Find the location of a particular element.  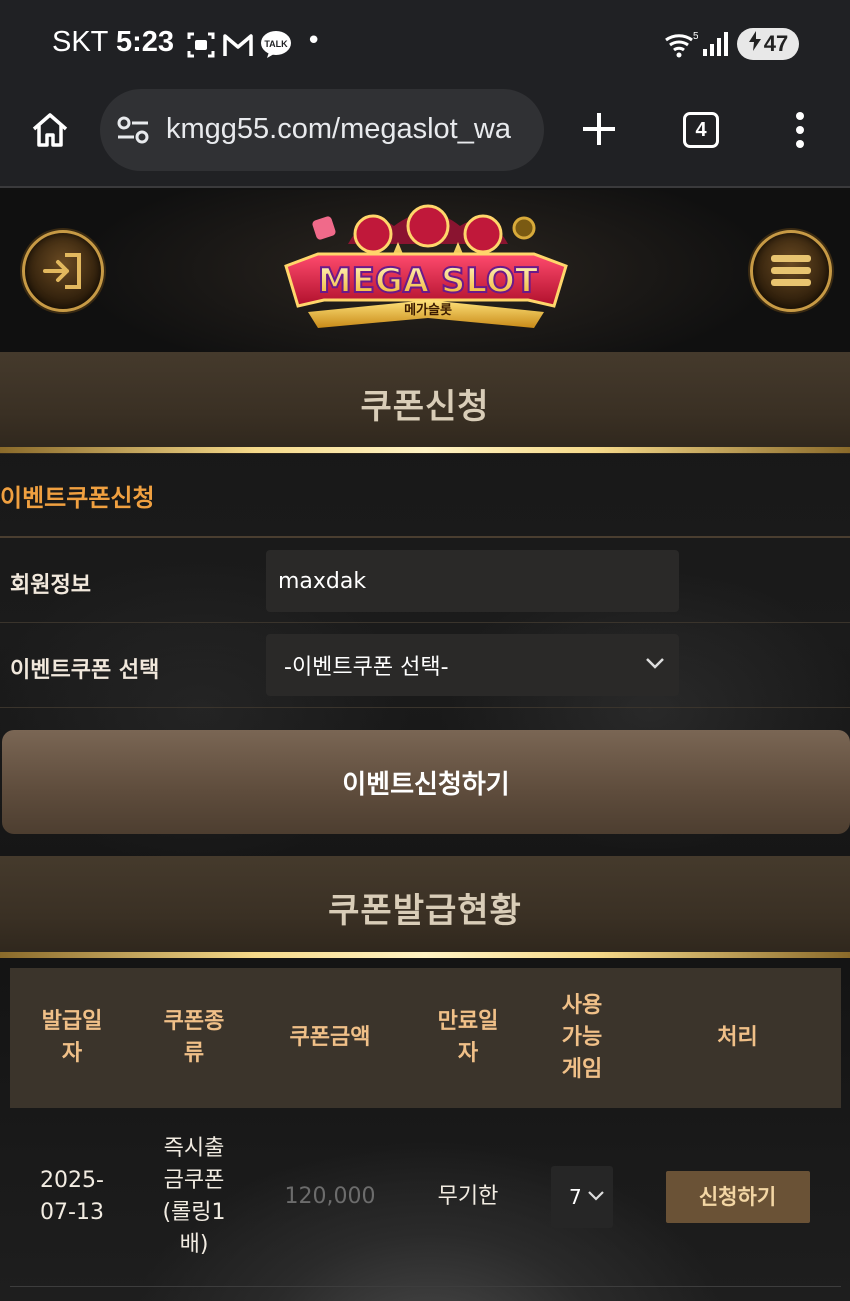

address-bar: kmgg55.com/megaslot_wa is located at coordinates (322, 130).